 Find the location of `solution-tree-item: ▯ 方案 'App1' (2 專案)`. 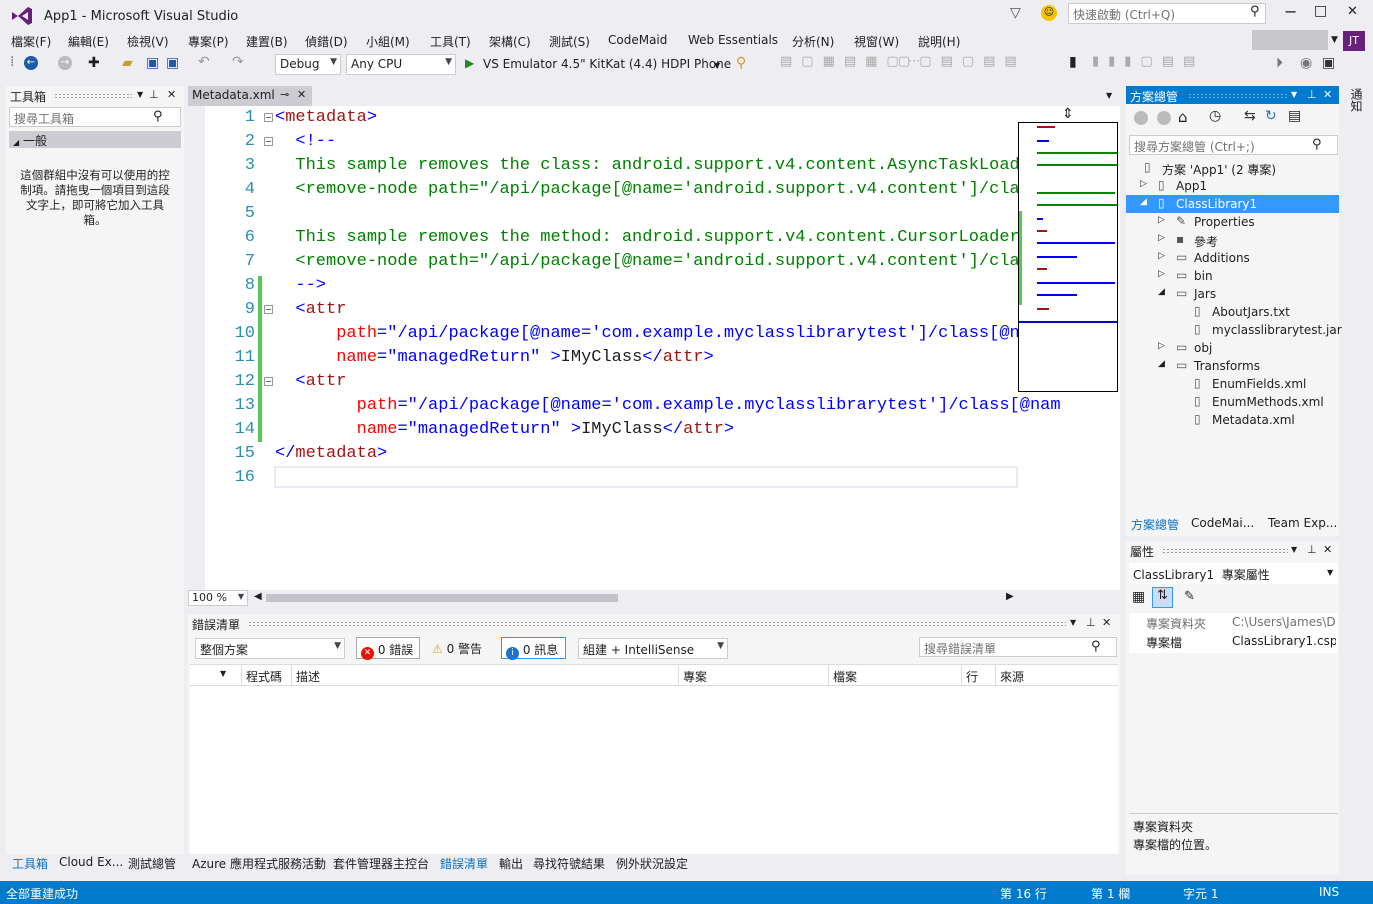

solution-tree-item: ▯ 方案 'App1' (2 專案) is located at coordinates (1232, 168).